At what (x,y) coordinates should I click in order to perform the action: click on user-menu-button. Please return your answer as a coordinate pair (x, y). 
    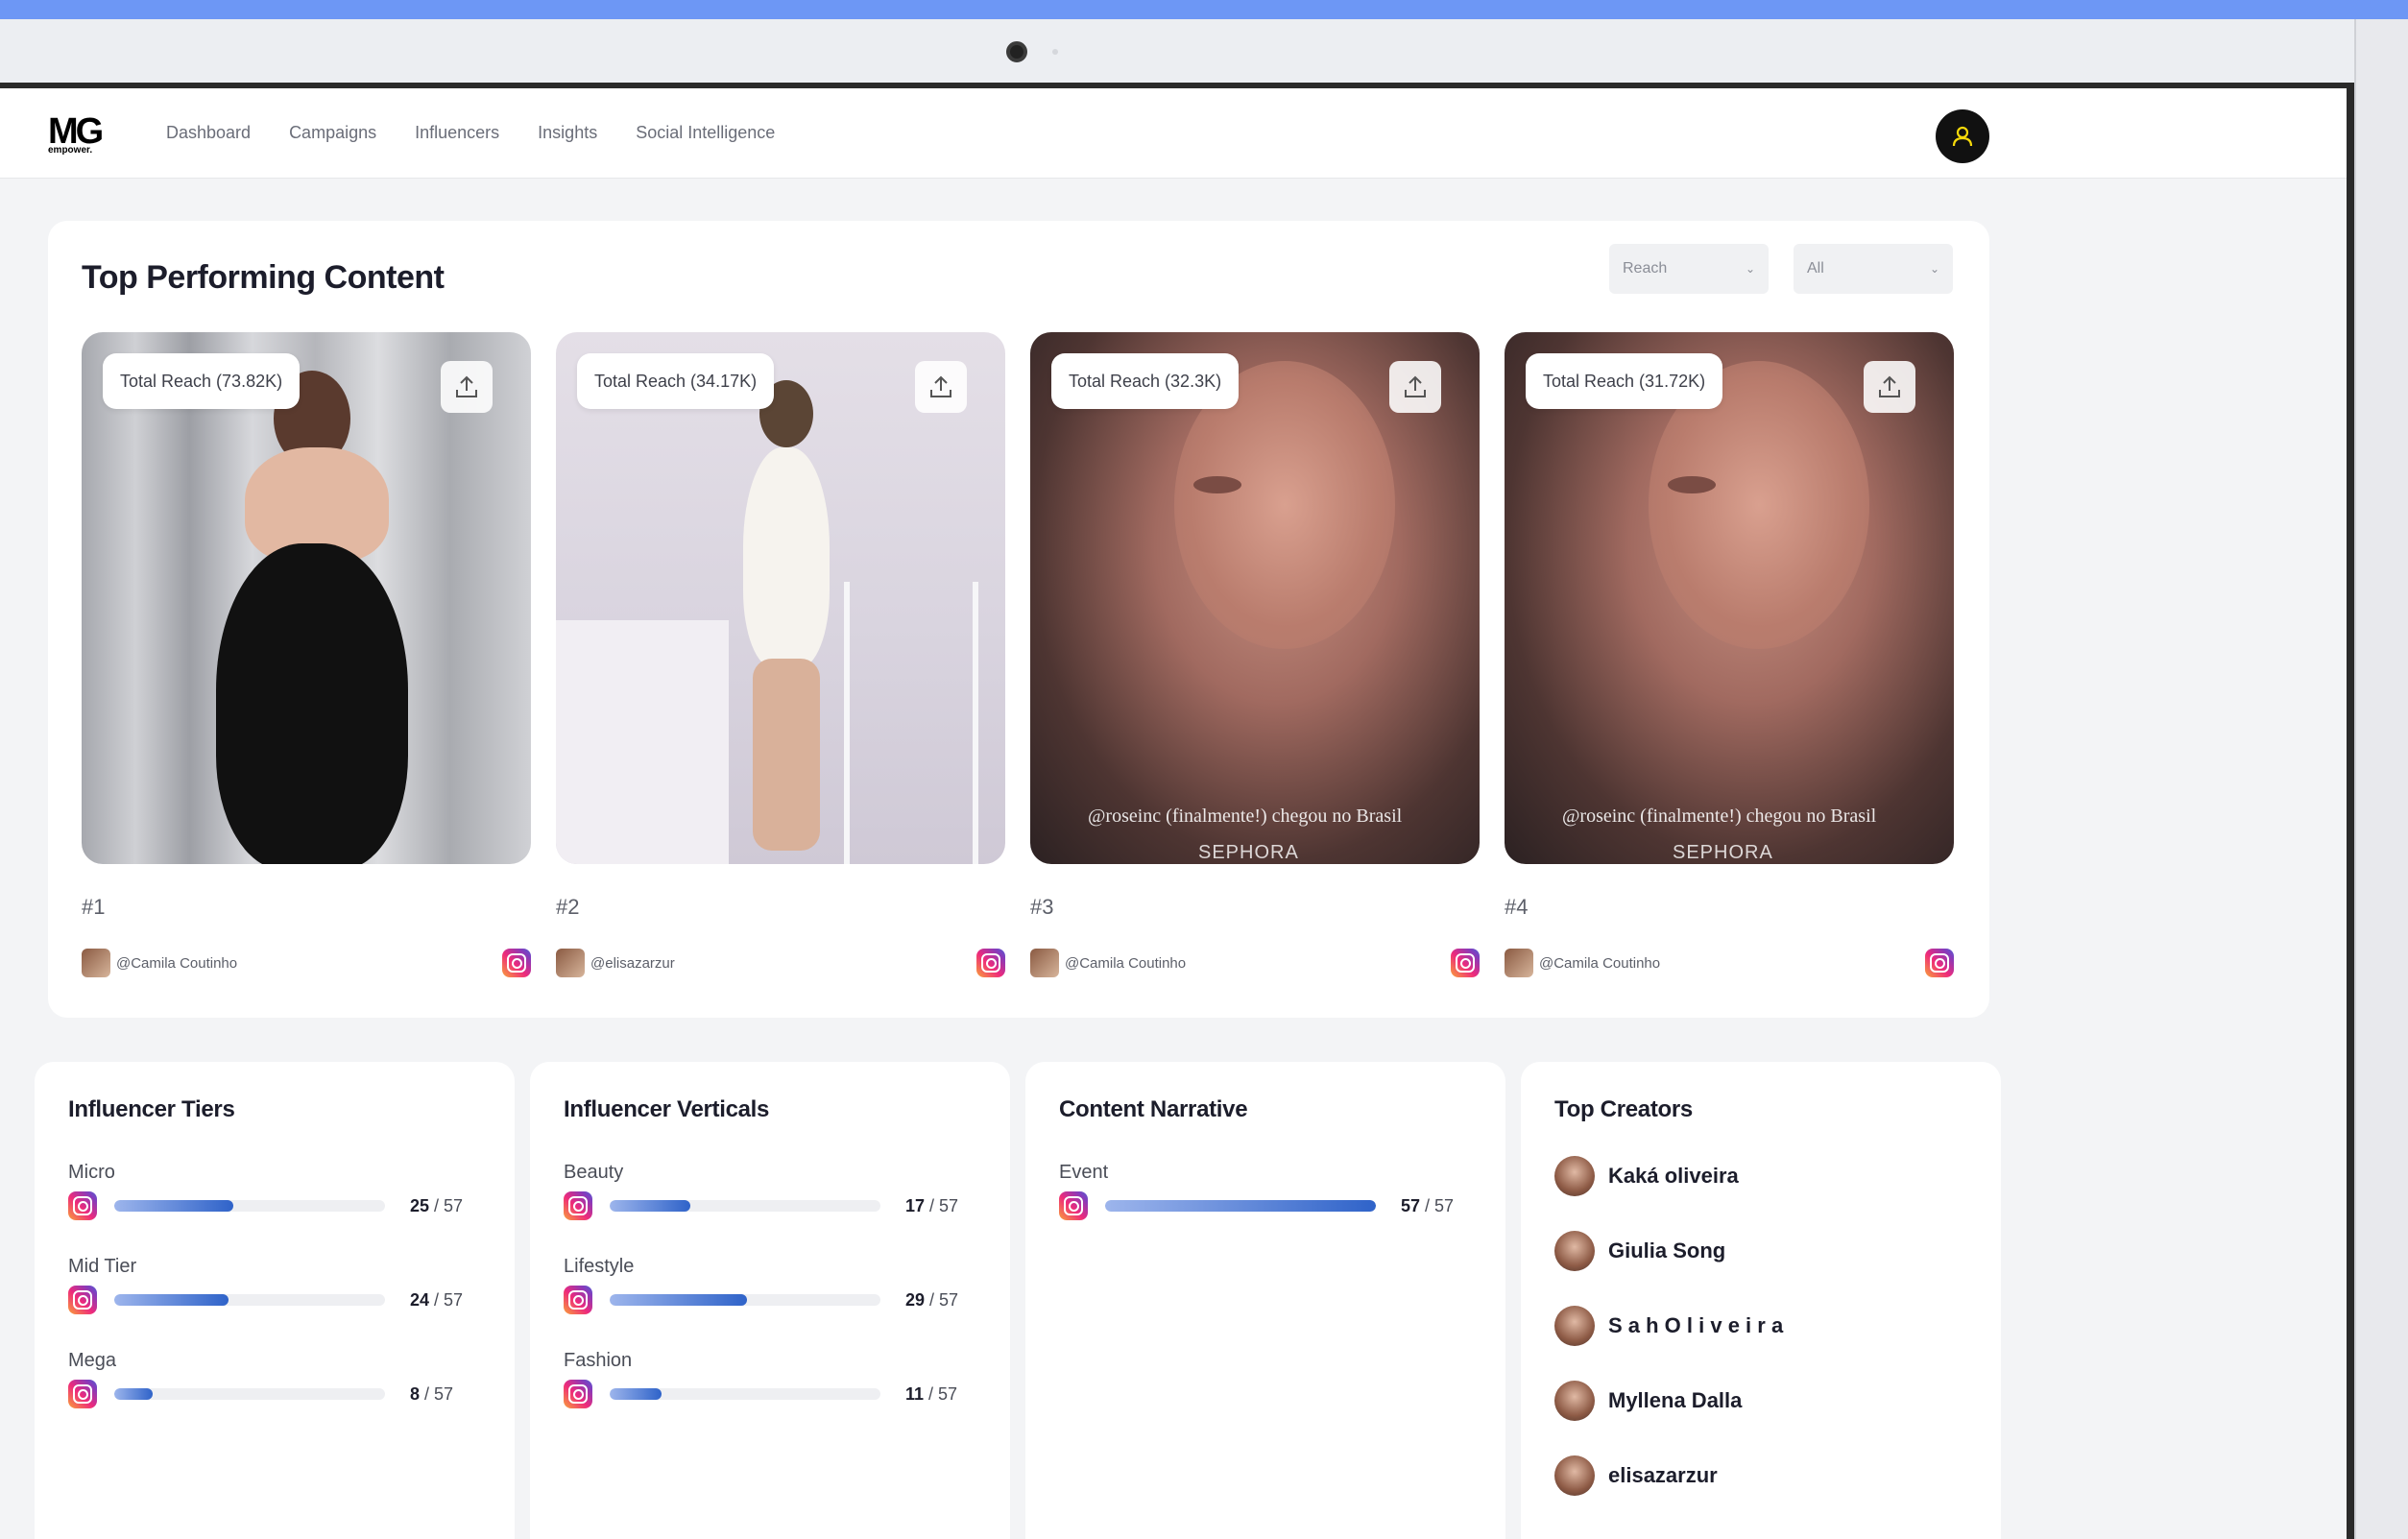
    Looking at the image, I should click on (1963, 136).